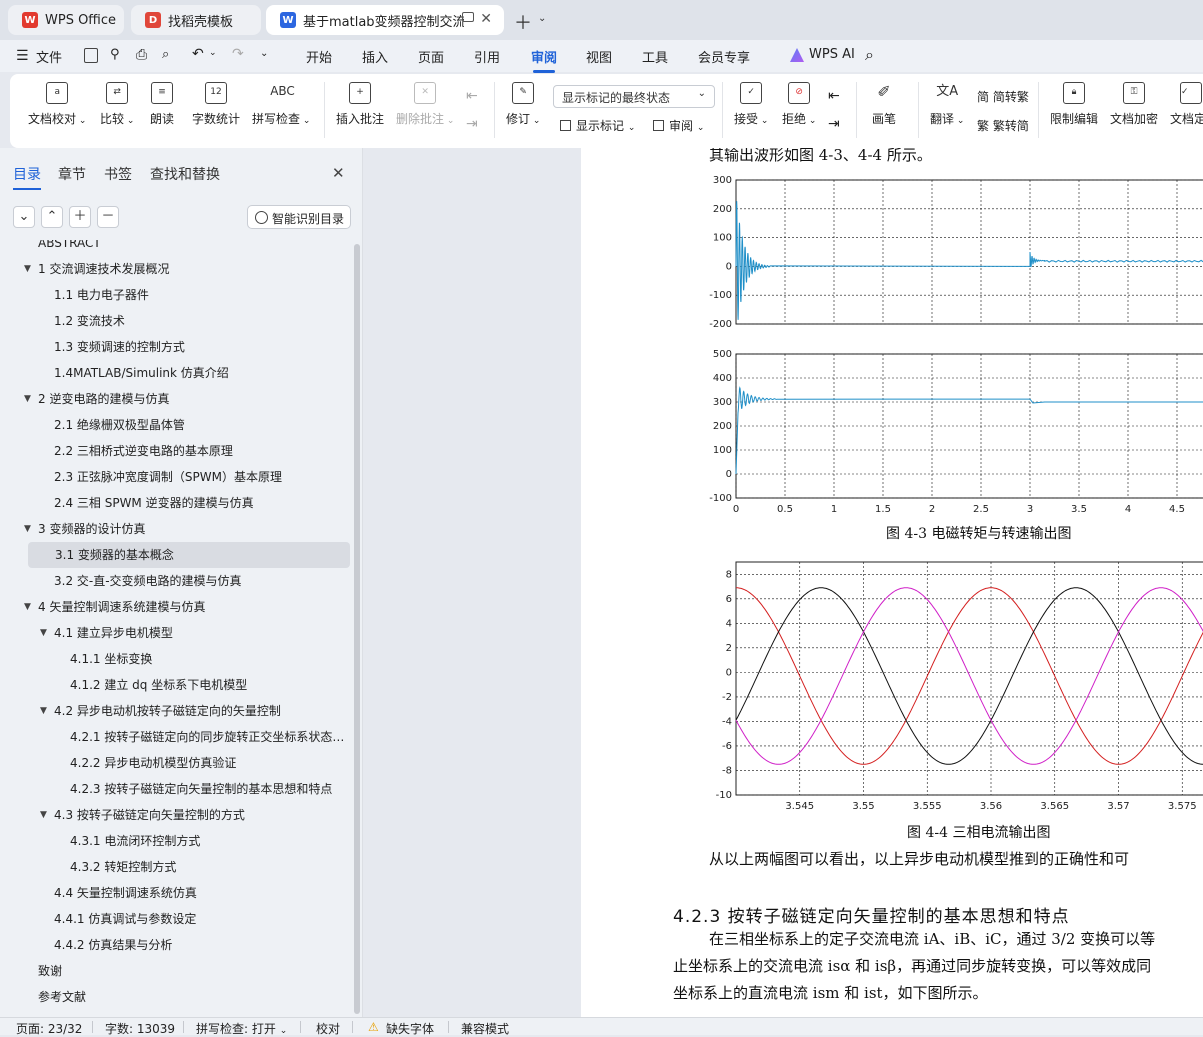 Image resolution: width=1203 pixels, height=1037 pixels. I want to click on spell-check-button: ABC 拼写检查 ⌄, so click(281, 104).